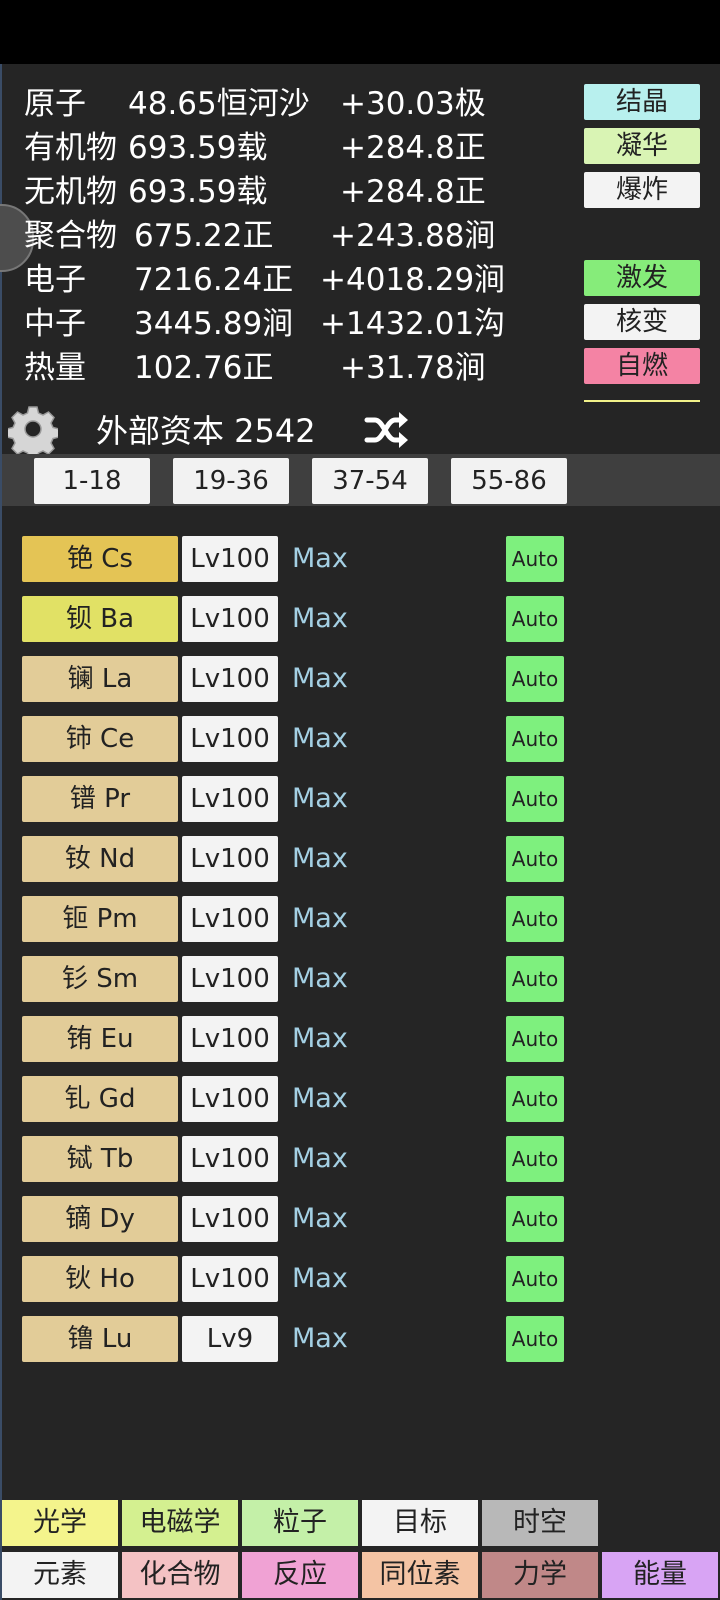 The height and width of the screenshot is (1600, 720). Describe the element at coordinates (413, 104) in the screenshot. I see `resource-rate: +30.03极` at that location.